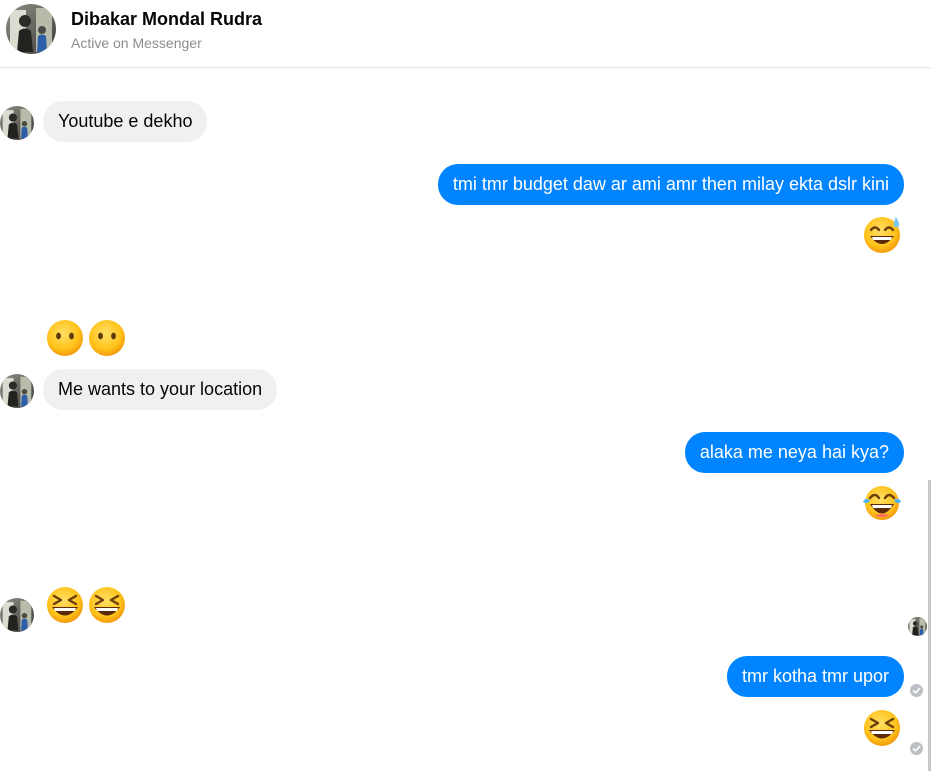 Image resolution: width=931 pixels, height=771 pixels. I want to click on grinning-face-with-sweat-emoji-icon, so click(882, 234).